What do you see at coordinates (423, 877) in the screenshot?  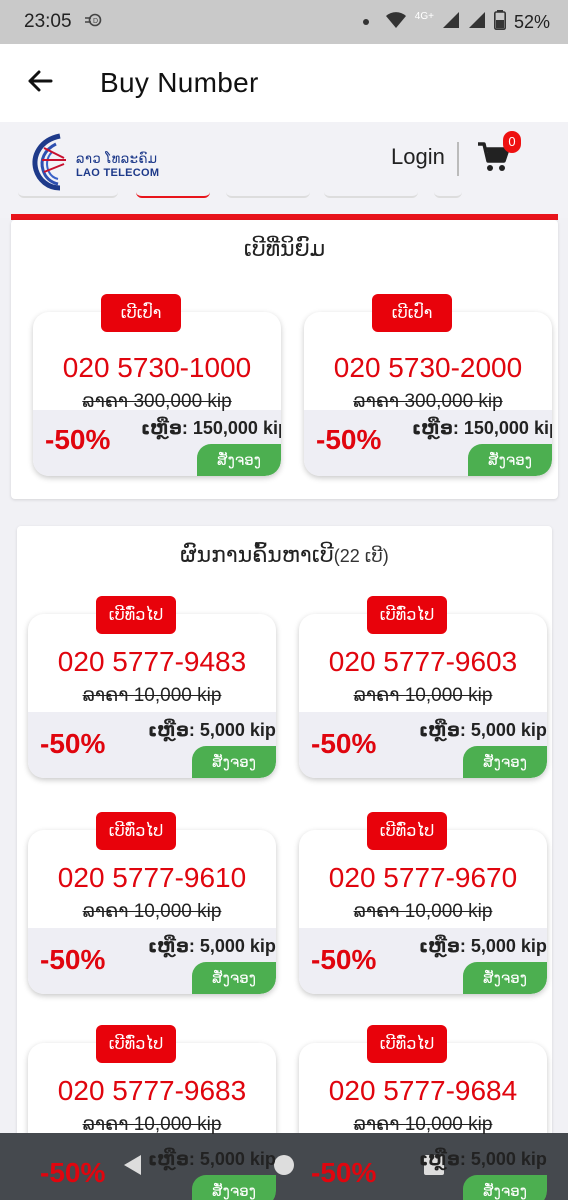 I see `phone-number: 020 5777-9670` at bounding box center [423, 877].